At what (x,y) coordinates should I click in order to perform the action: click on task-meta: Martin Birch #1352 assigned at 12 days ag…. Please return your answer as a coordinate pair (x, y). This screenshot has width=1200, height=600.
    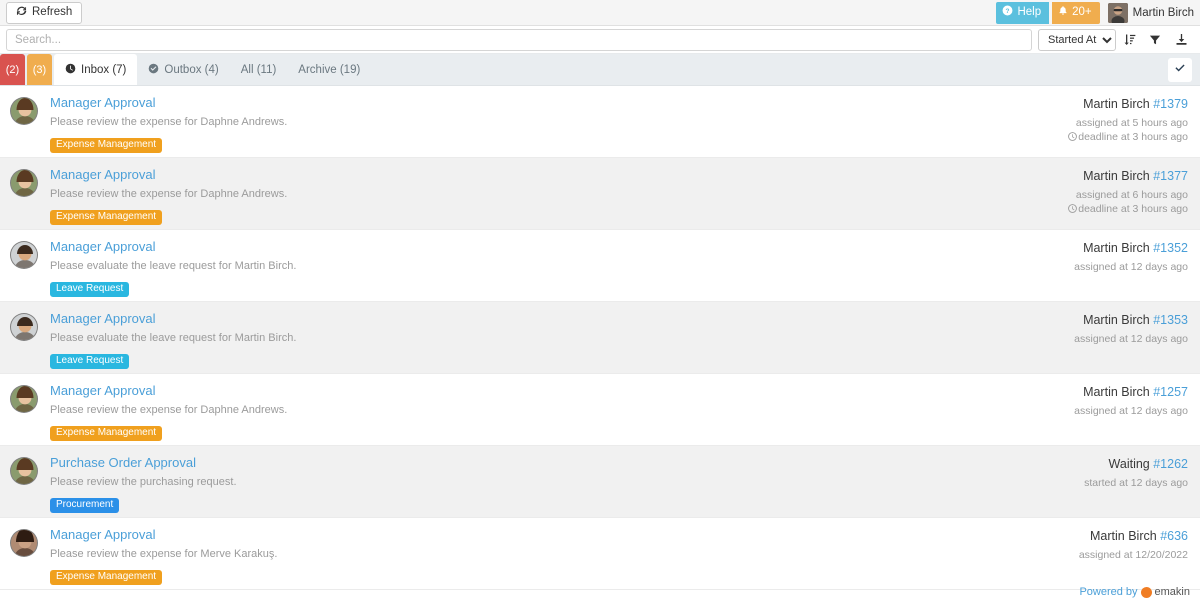
    Looking at the image, I should click on (1131, 270).